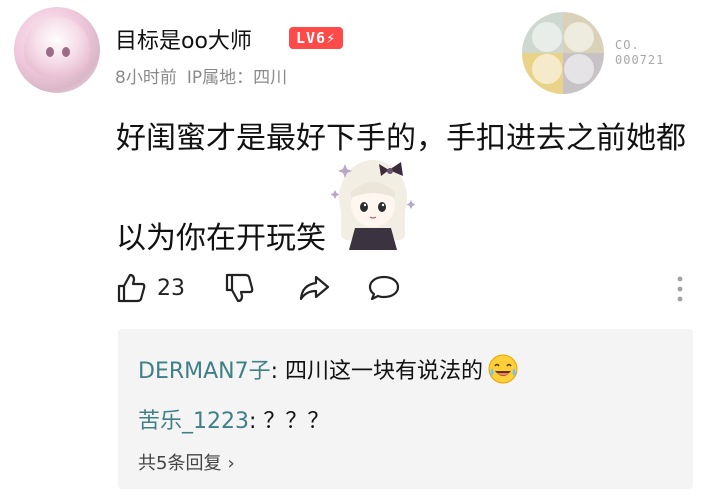 This screenshot has height=500, width=720. I want to click on share-button, so click(314, 288).